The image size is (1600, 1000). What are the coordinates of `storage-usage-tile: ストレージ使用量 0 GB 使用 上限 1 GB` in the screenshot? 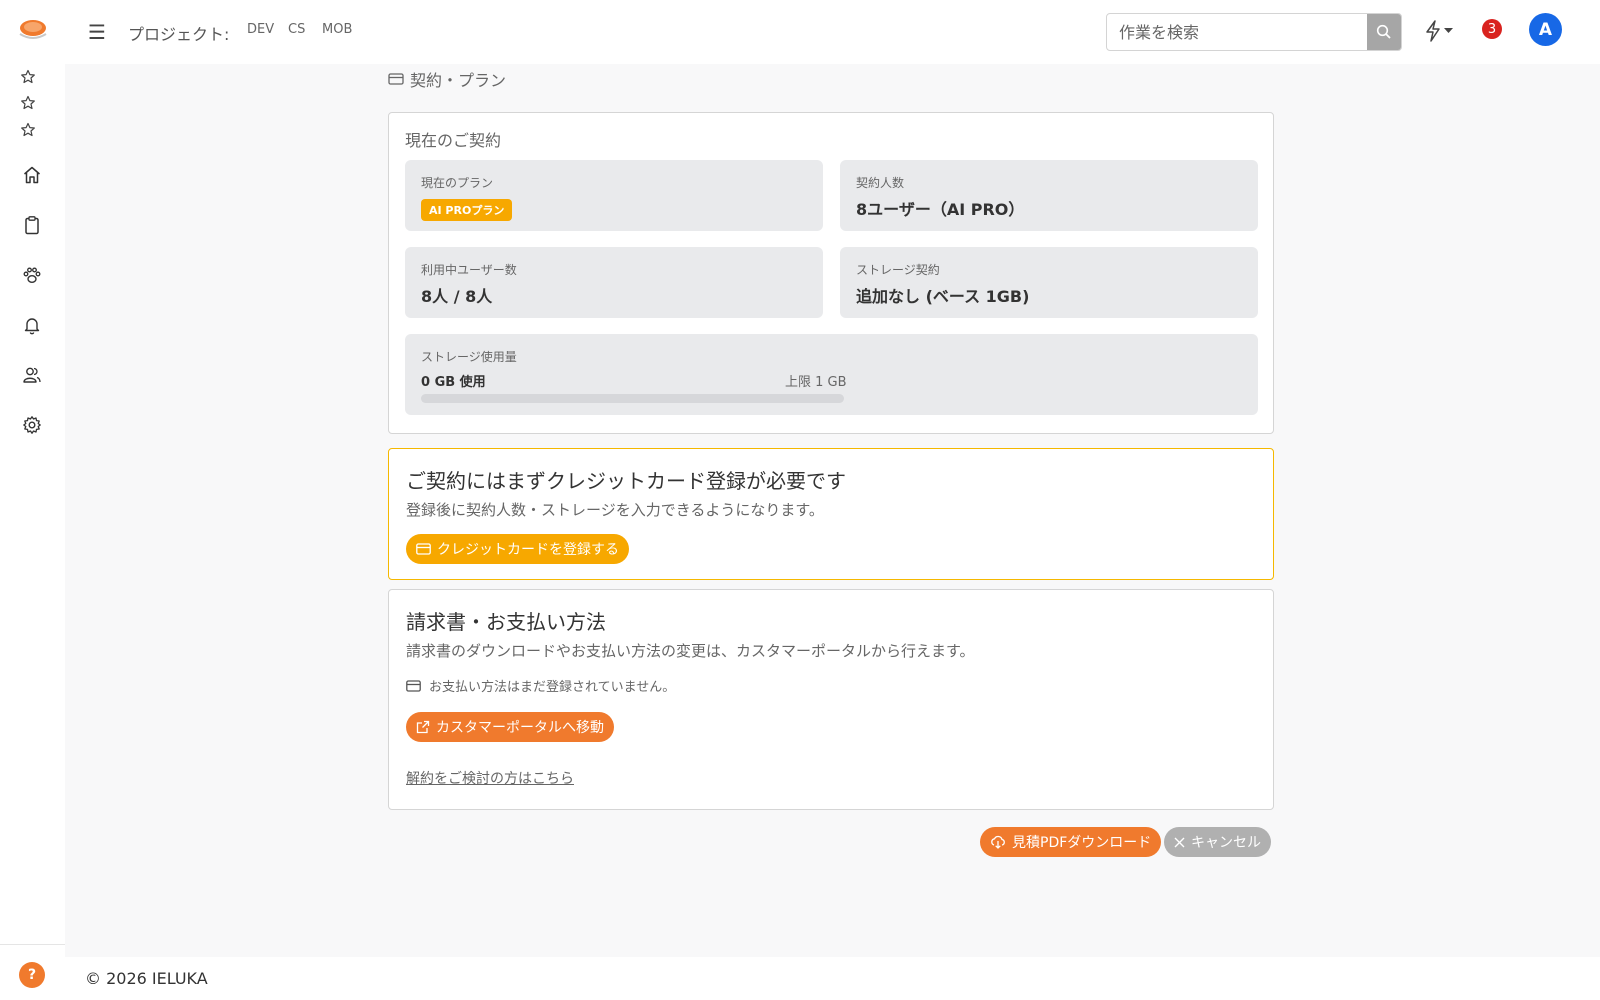 It's located at (831, 374).